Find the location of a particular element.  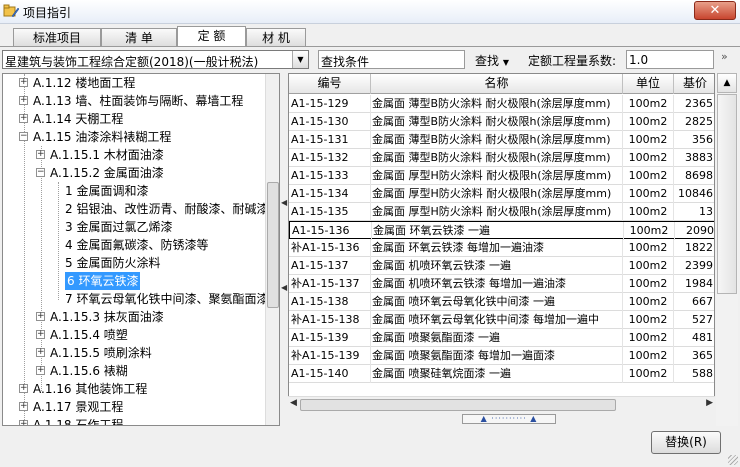

tree-scrollbar is located at coordinates (272, 249).